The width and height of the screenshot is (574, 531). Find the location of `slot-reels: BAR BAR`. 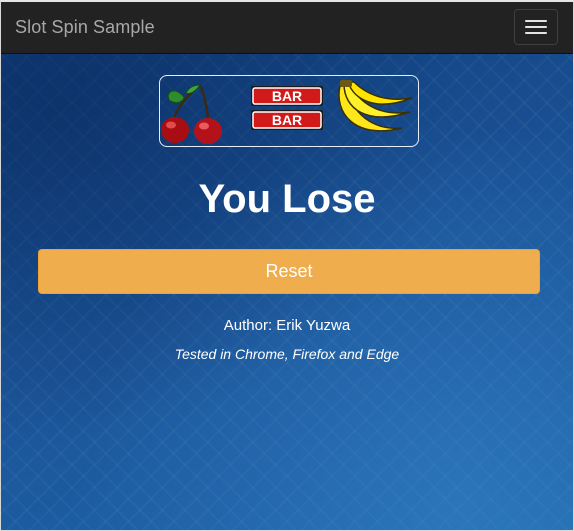

slot-reels: BAR BAR is located at coordinates (289, 111).